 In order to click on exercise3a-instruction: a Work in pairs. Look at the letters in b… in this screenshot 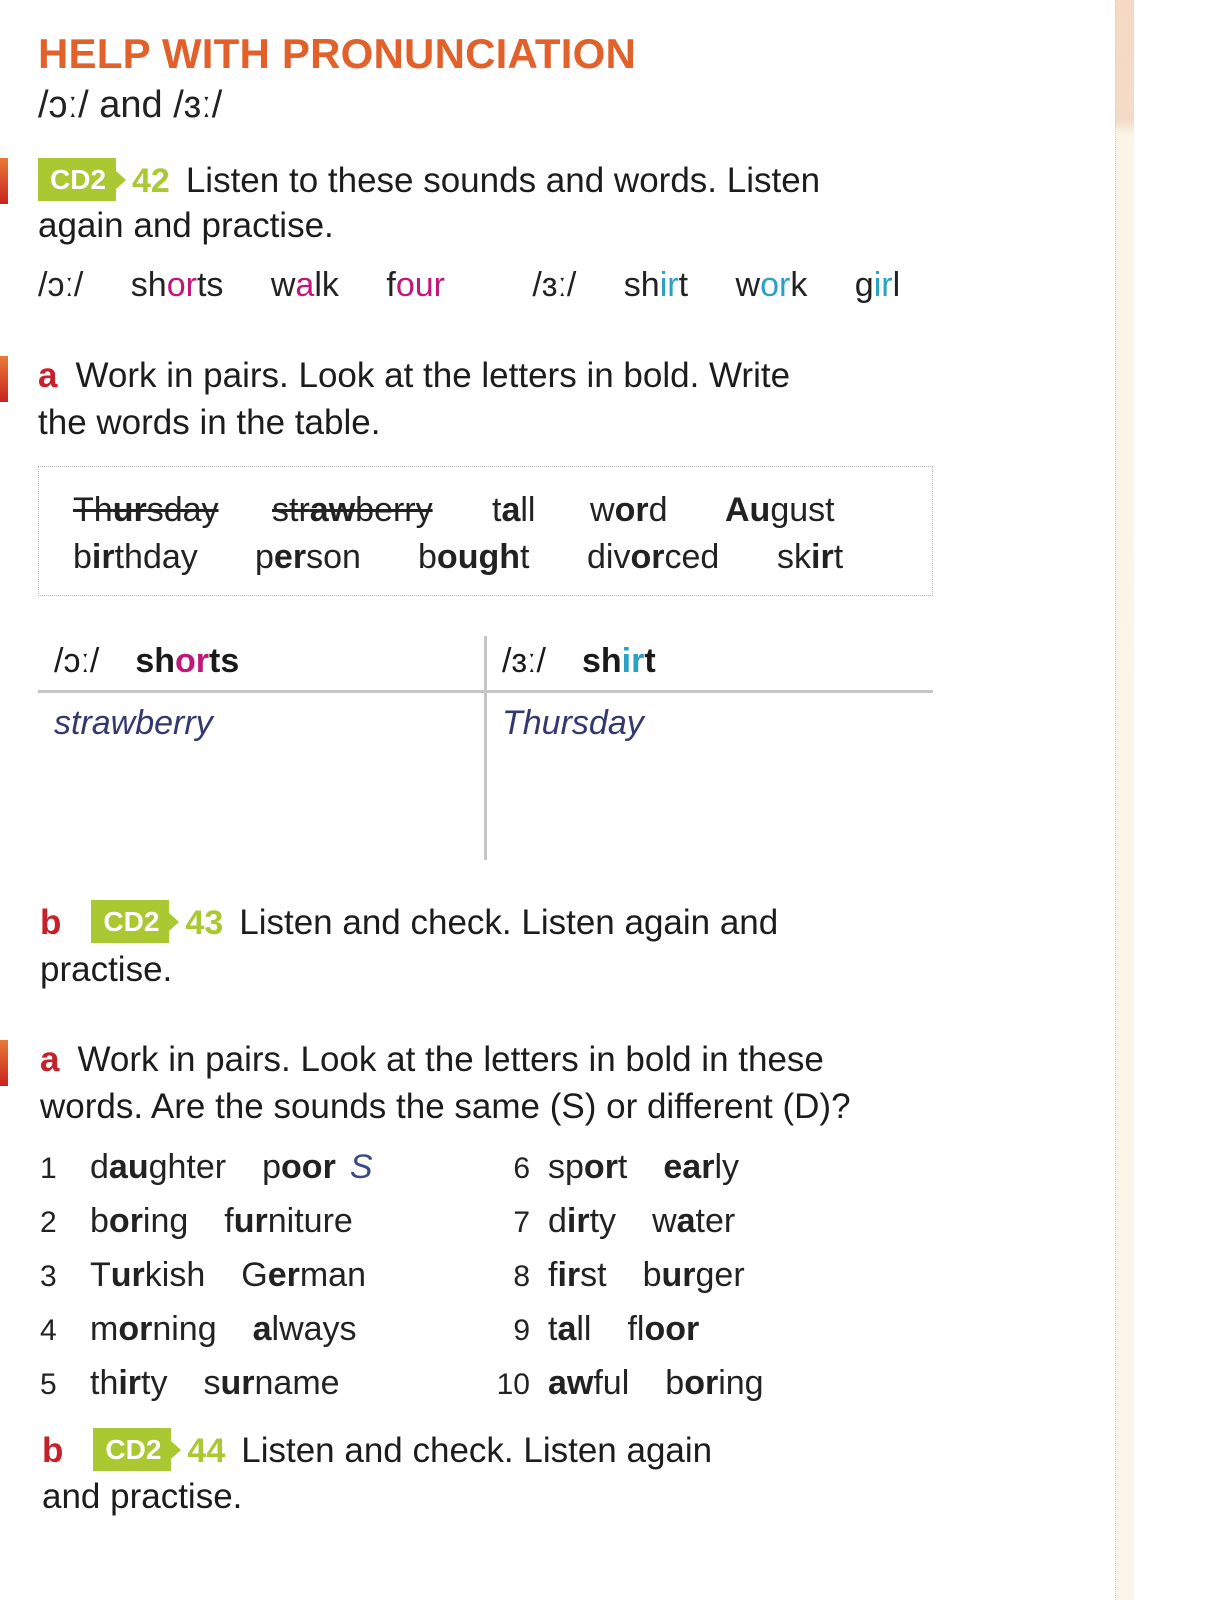, I will do `click(432, 1059)`.